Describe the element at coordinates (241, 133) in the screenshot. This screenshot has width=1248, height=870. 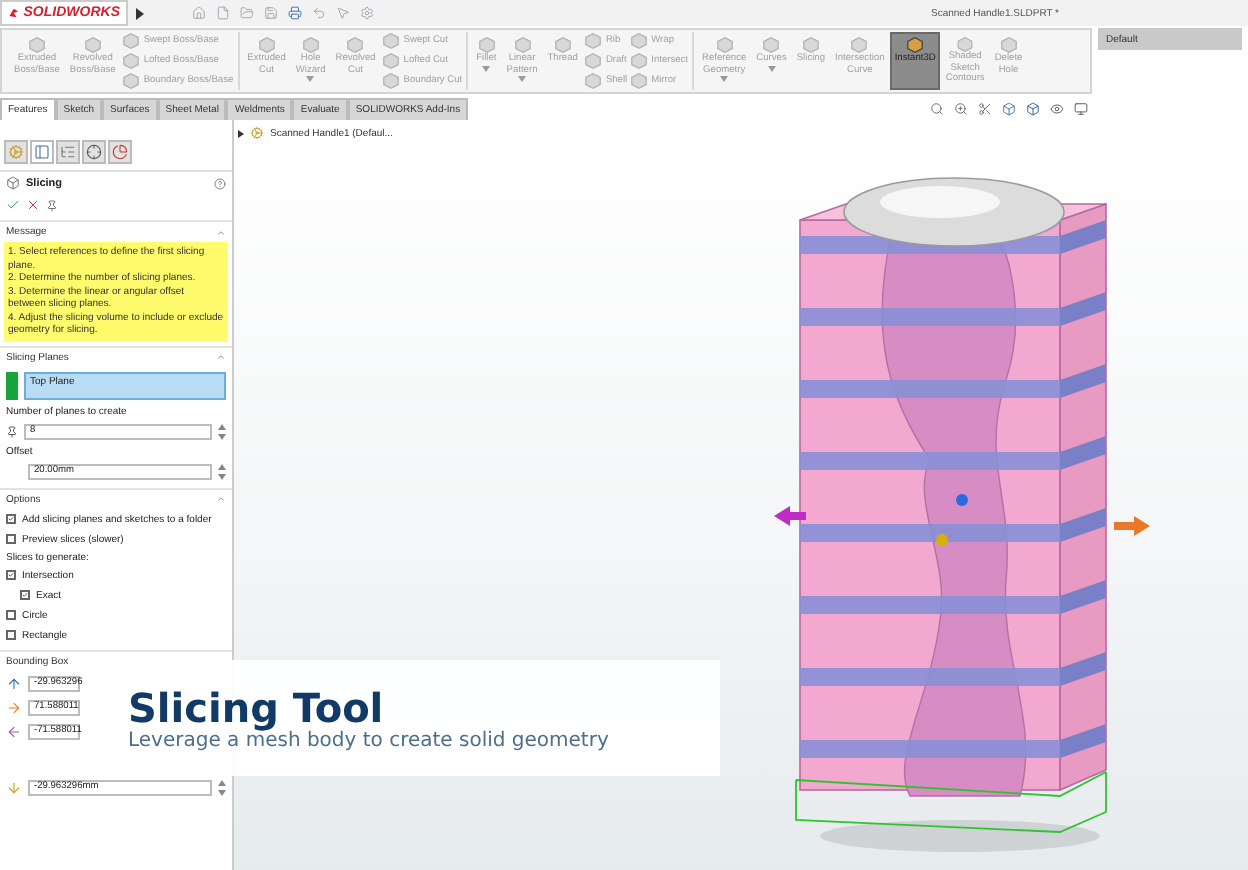
I see `expand-arrow-icon` at that location.